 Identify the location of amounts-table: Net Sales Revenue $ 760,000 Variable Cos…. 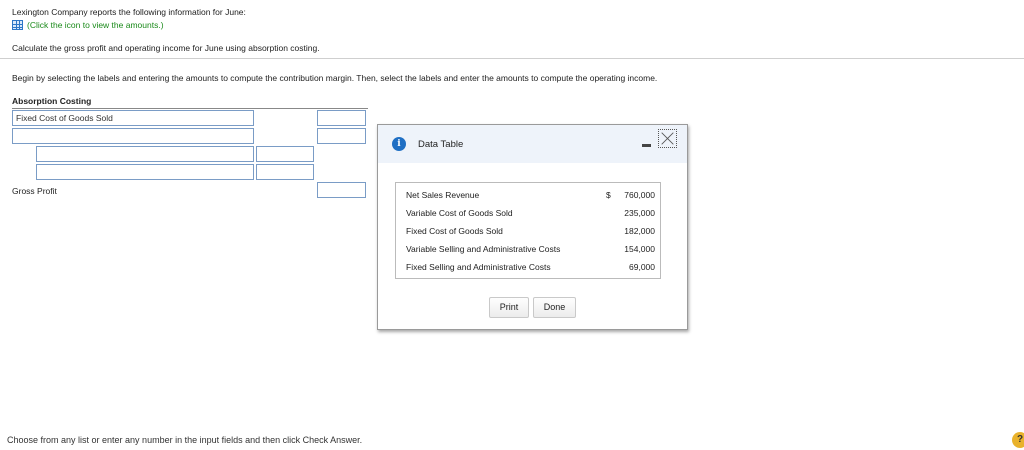
(528, 230).